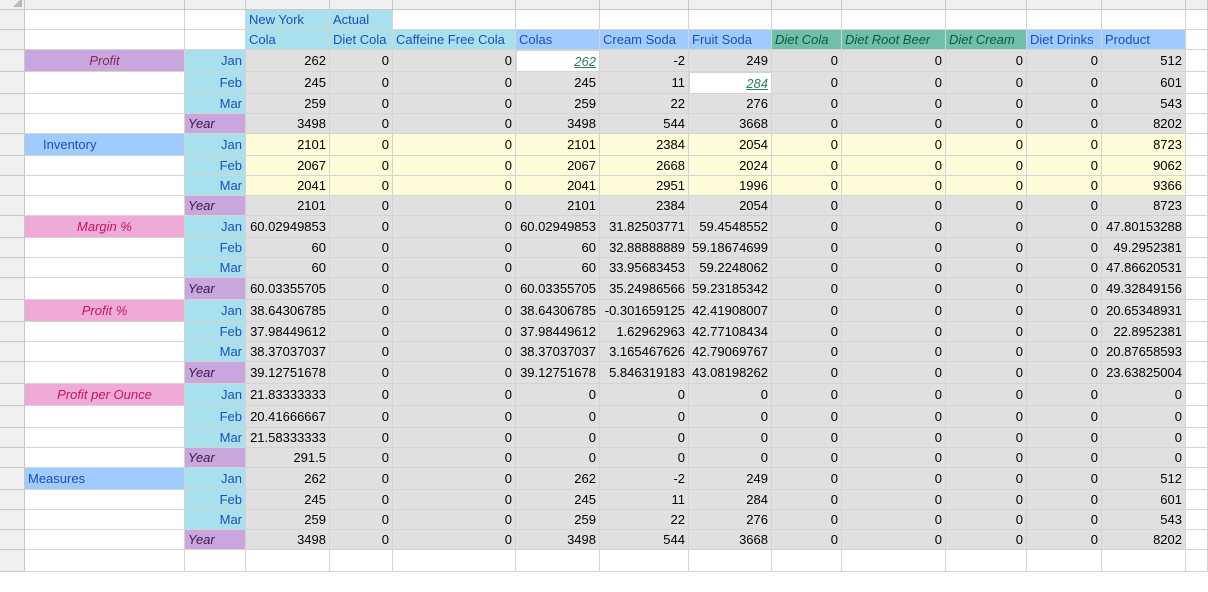 The width and height of the screenshot is (1208, 592). Describe the element at coordinates (894, 561) in the screenshot. I see `cell-J27` at that location.